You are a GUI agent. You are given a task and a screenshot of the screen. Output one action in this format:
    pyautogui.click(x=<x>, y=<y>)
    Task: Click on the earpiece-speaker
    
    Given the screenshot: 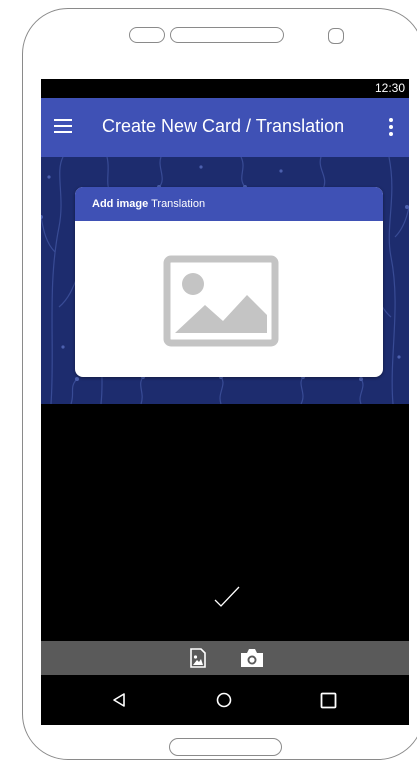 What is the action you would take?
    pyautogui.click(x=227, y=35)
    